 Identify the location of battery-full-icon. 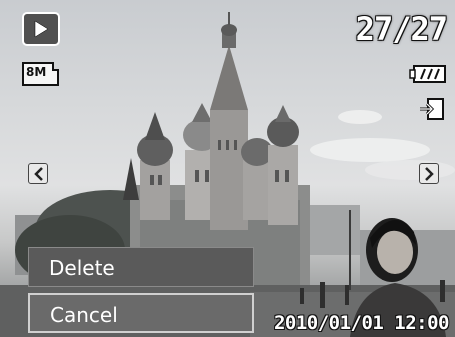
(427, 74).